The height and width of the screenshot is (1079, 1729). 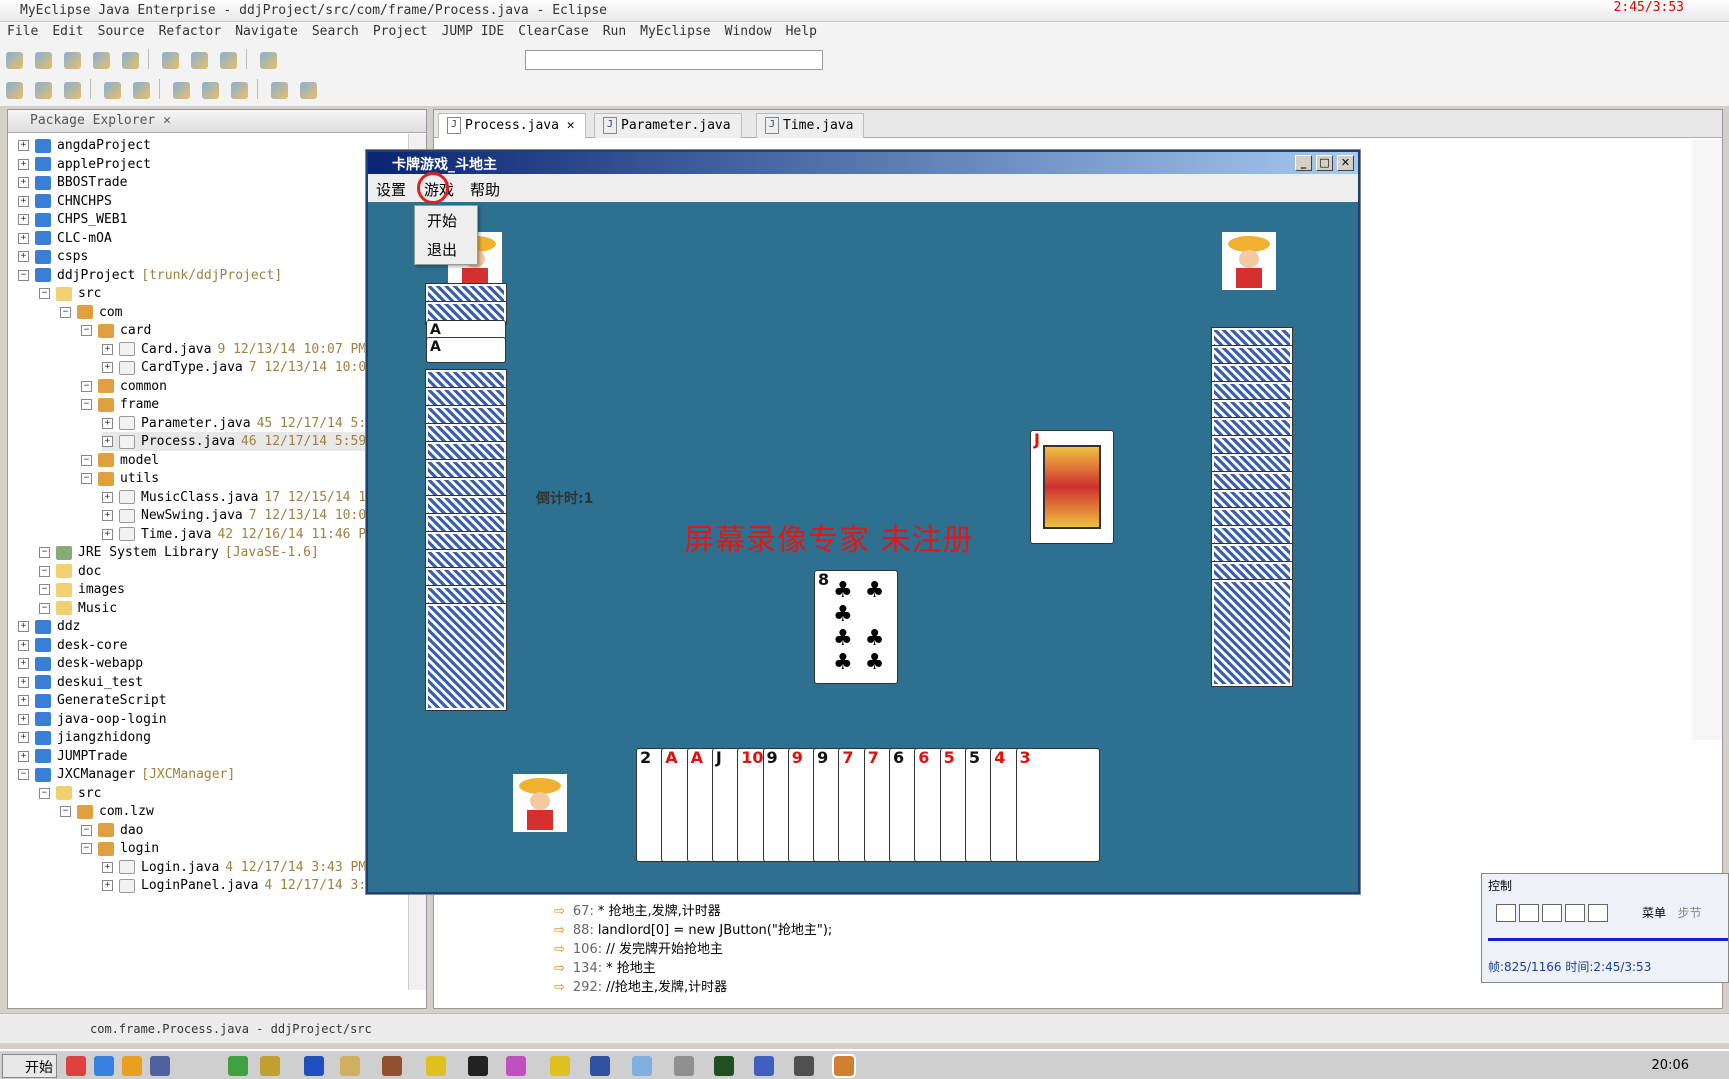 I want to click on deploy-icon, so click(x=171, y=60).